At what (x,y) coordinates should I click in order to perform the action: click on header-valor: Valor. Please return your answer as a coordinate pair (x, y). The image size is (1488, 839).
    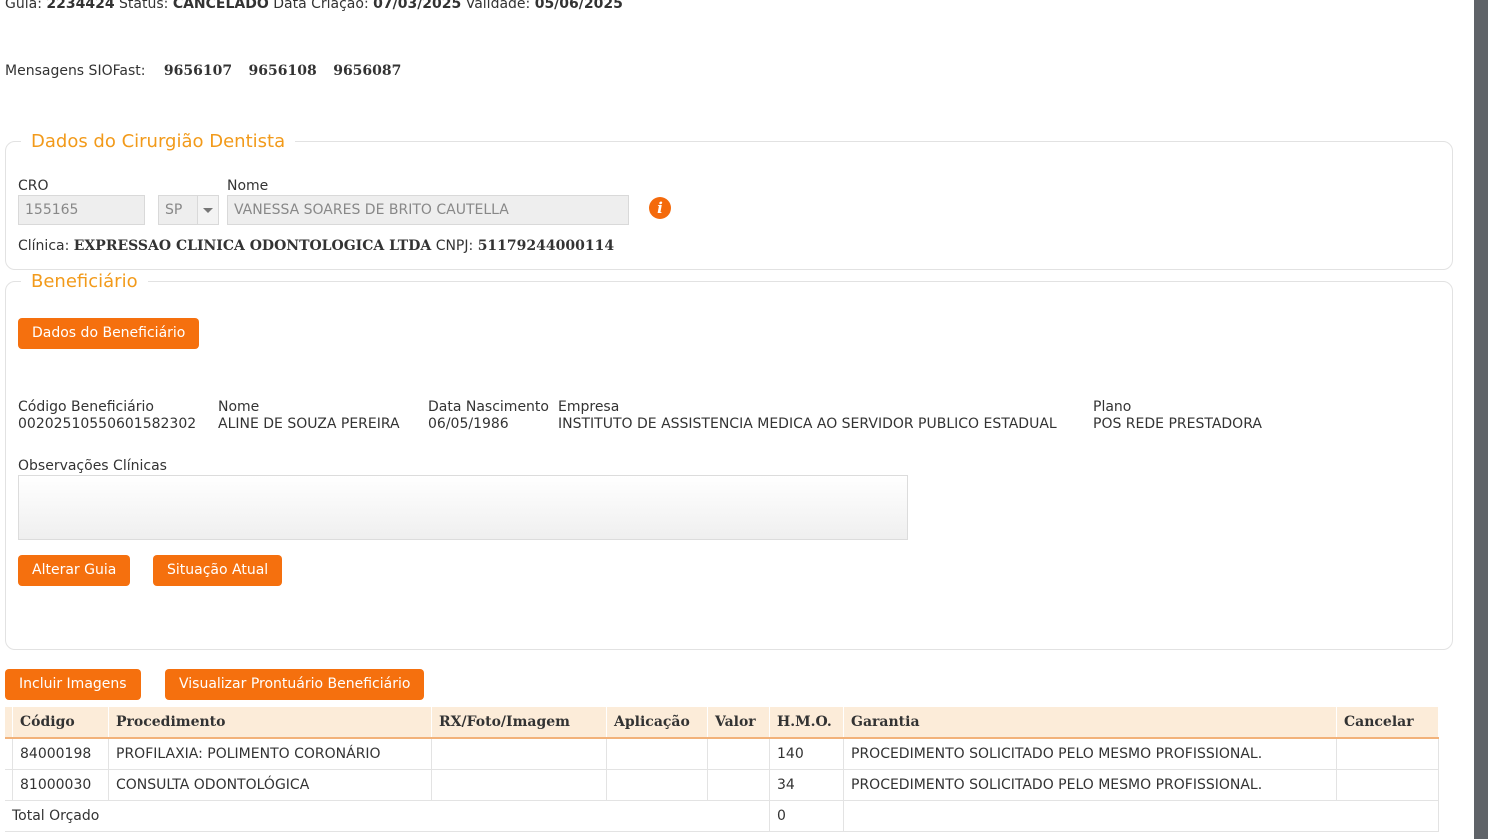
    Looking at the image, I should click on (738, 723).